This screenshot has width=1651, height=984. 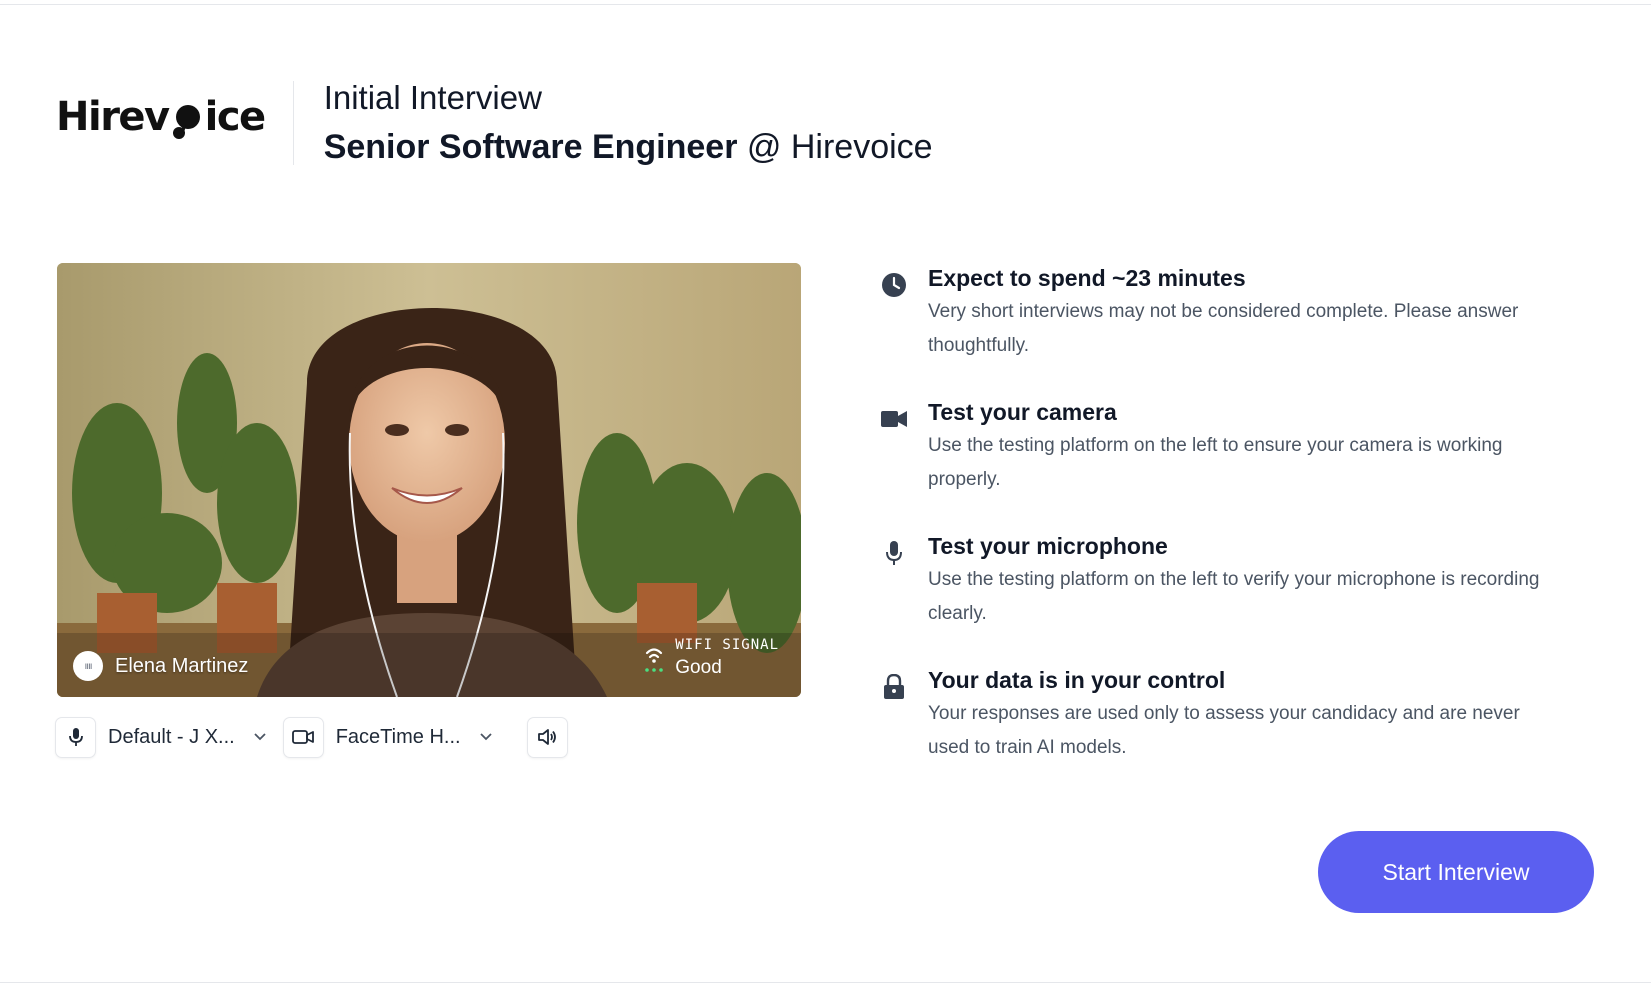 What do you see at coordinates (1456, 872) in the screenshot?
I see `start-interview-button: Start Interview` at bounding box center [1456, 872].